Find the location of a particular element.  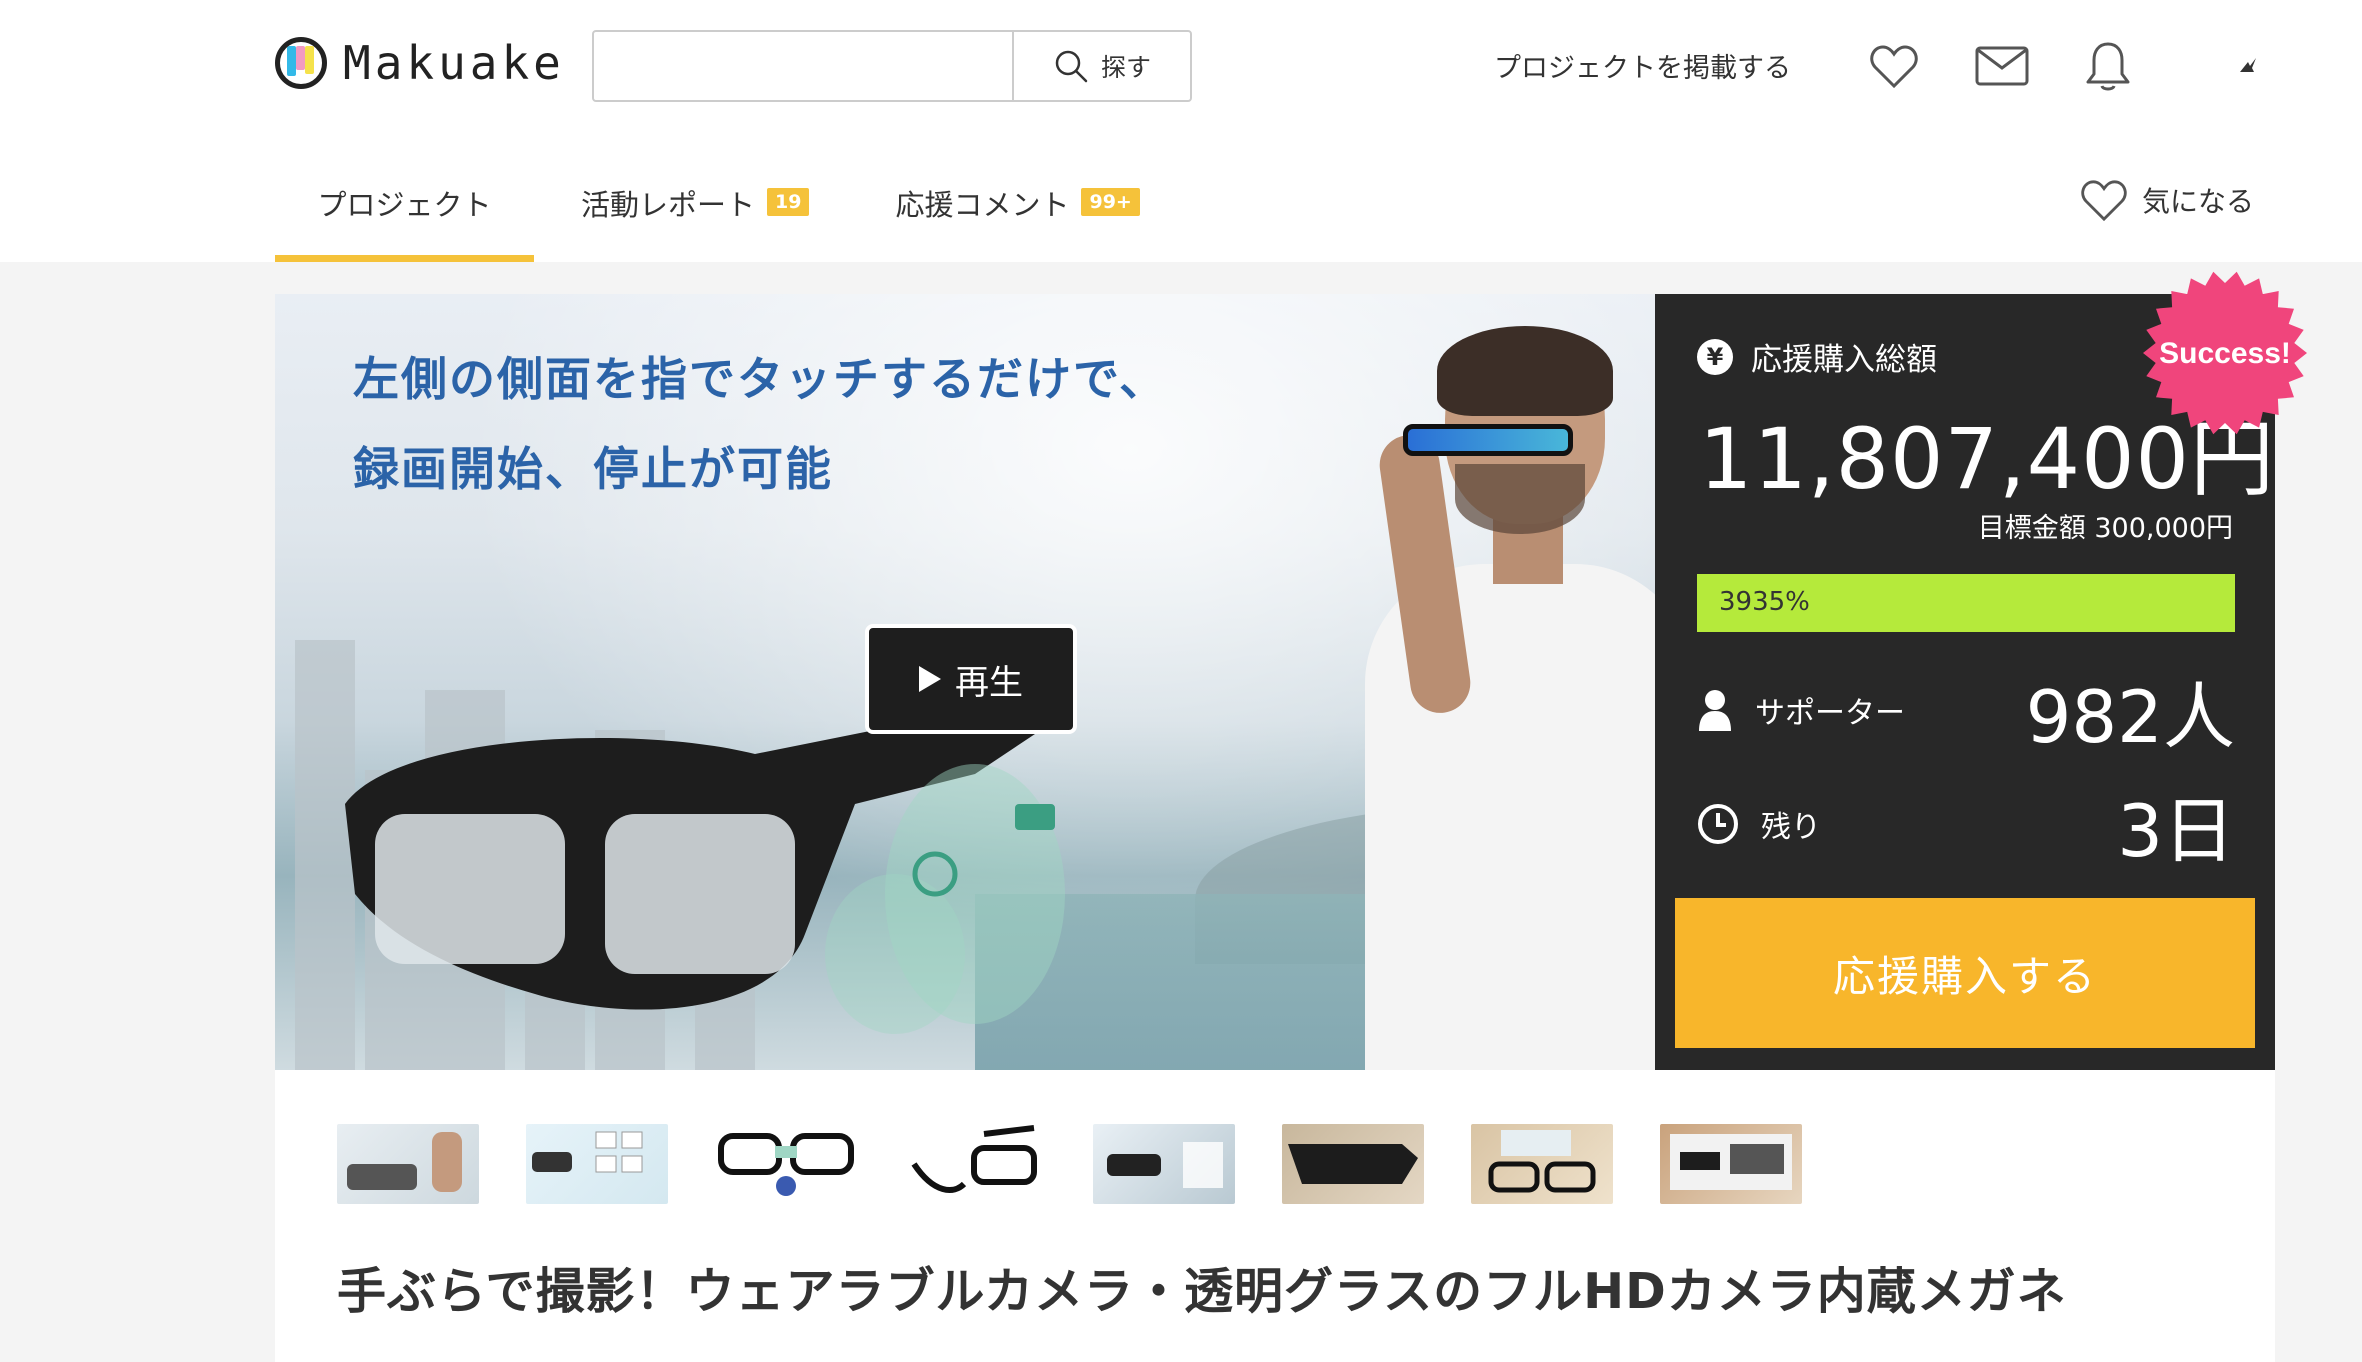

favorite-label: 気になる is located at coordinates (2198, 201).